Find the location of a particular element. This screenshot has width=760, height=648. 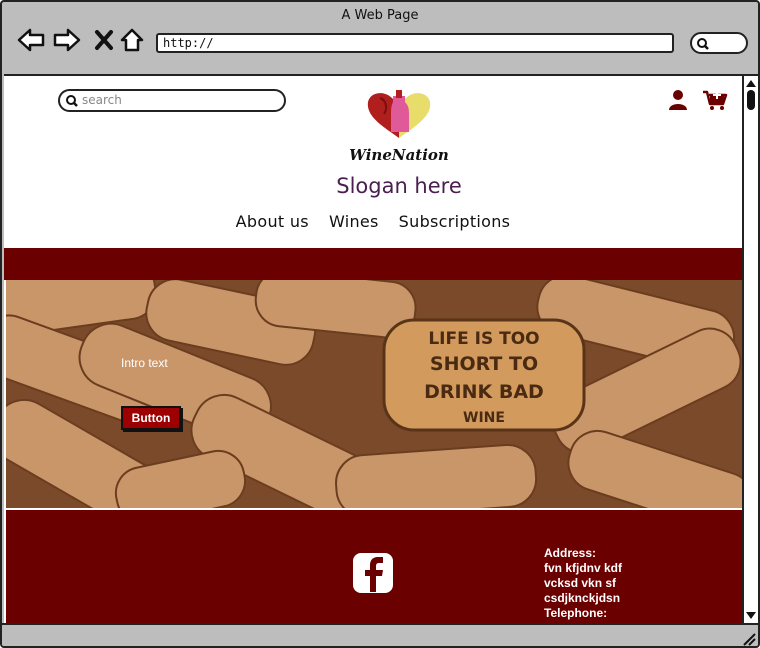

nav-wines: Wines is located at coordinates (354, 221).